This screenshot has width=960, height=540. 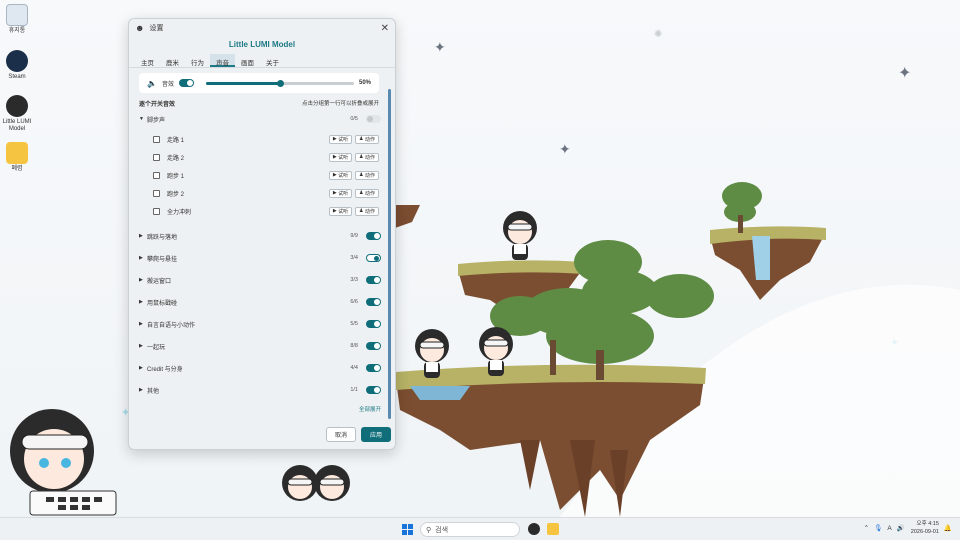 What do you see at coordinates (259, 103) in the screenshot?
I see `sound-section-header: 逐个开关音效 点击分组第一行可以折叠或展开` at bounding box center [259, 103].